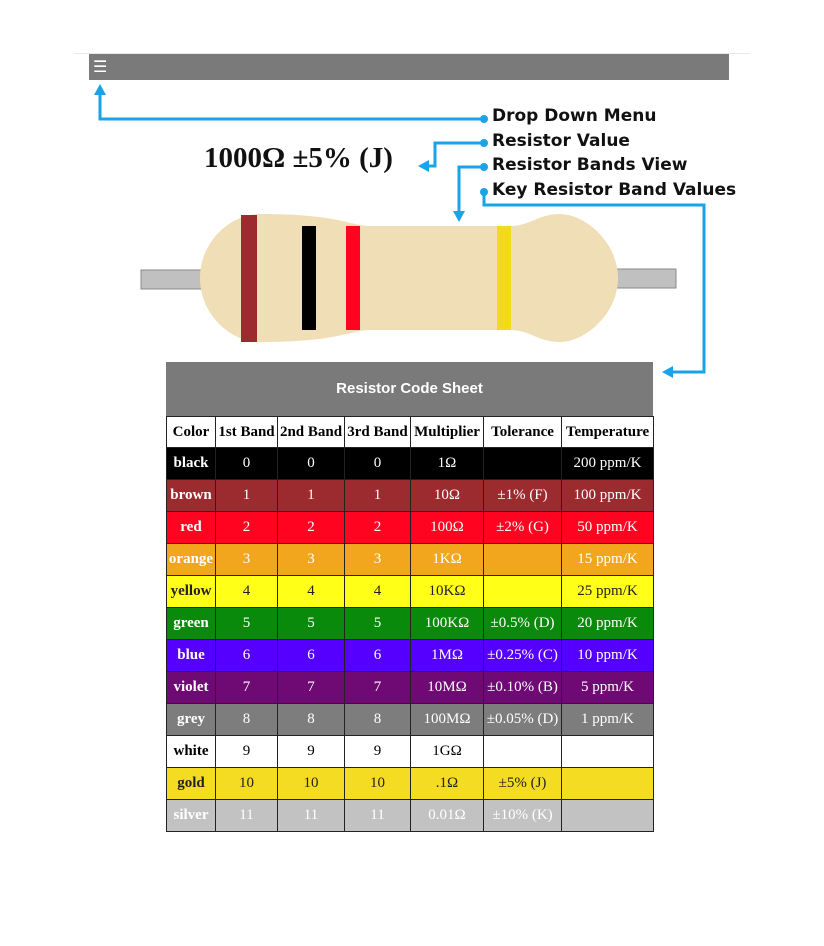  What do you see at coordinates (447, 495) in the screenshot?
I see `cell-multiplier: 10Ω` at bounding box center [447, 495].